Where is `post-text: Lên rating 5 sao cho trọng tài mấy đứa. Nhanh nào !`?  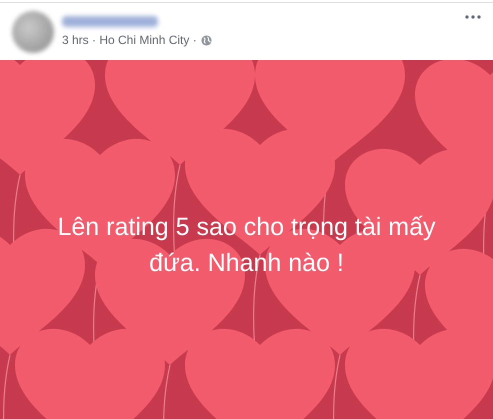 post-text: Lên rating 5 sao cho trọng tài mấy đứa. Nhanh nào ! is located at coordinates (246, 245).